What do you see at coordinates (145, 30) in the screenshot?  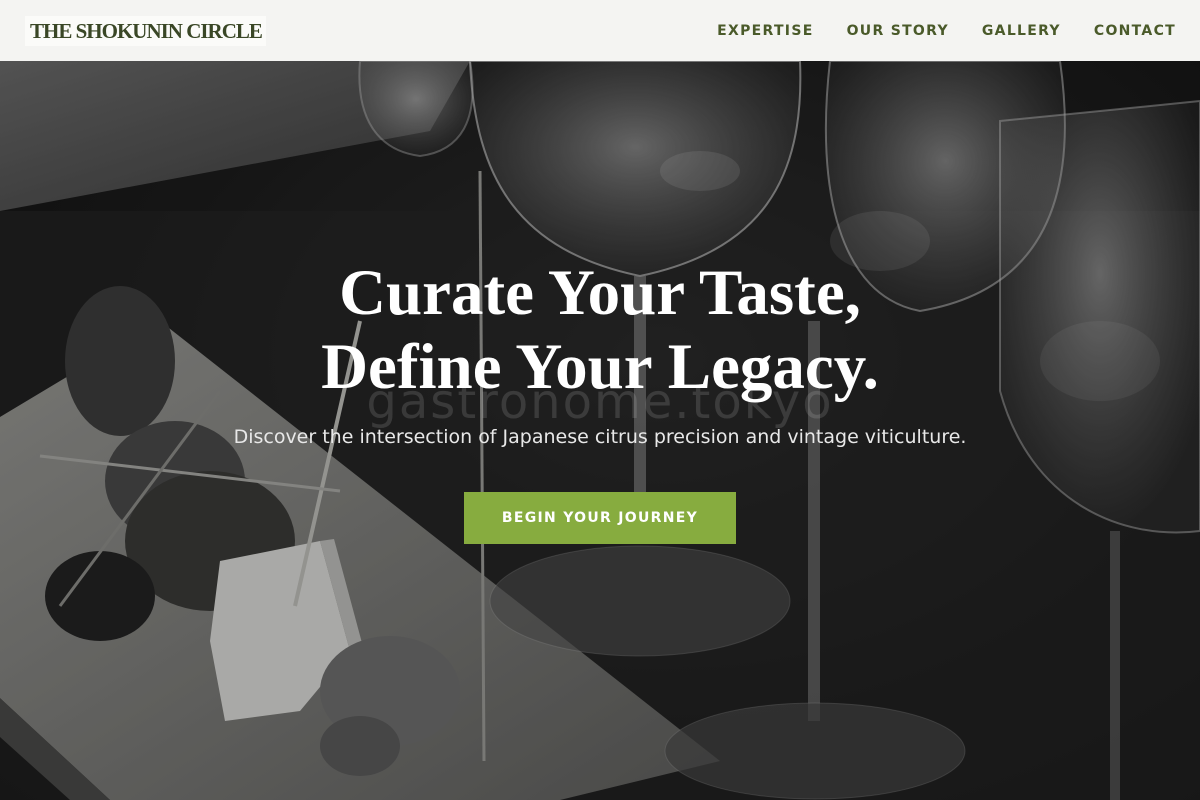 I see `brand-logo: THE SHOKUNIN CIRCLE` at bounding box center [145, 30].